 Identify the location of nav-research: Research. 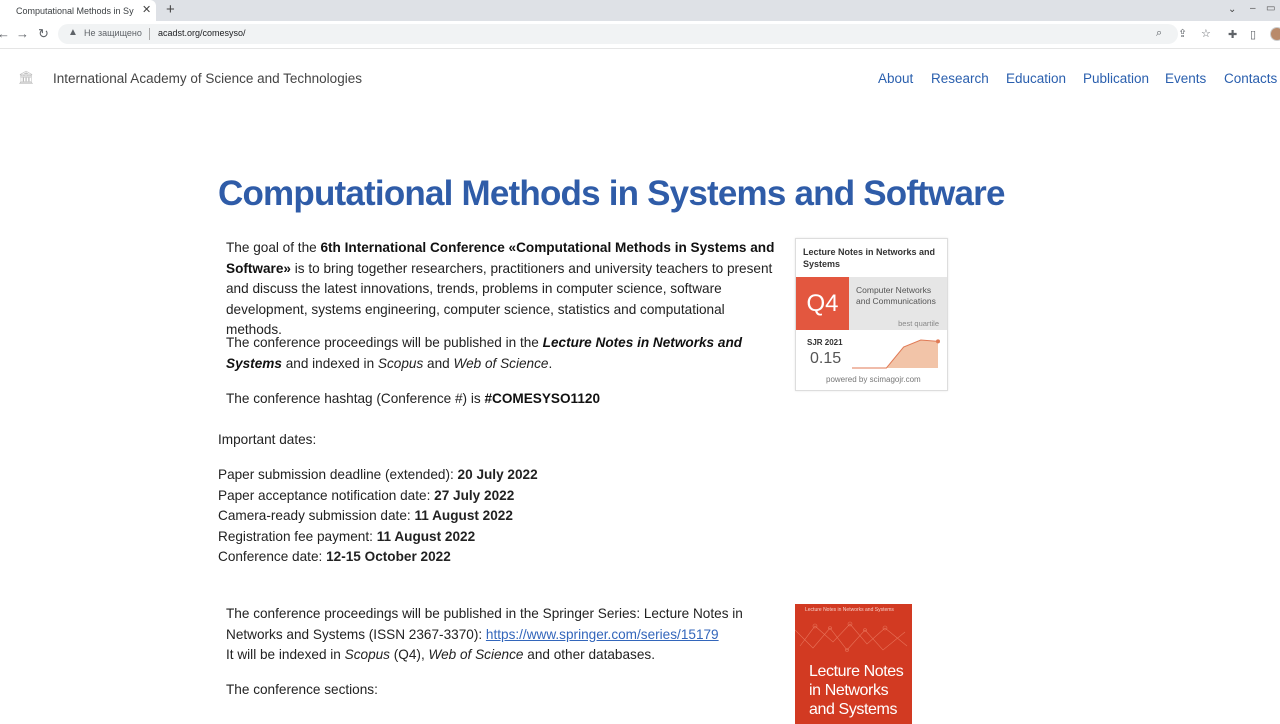
(960, 78).